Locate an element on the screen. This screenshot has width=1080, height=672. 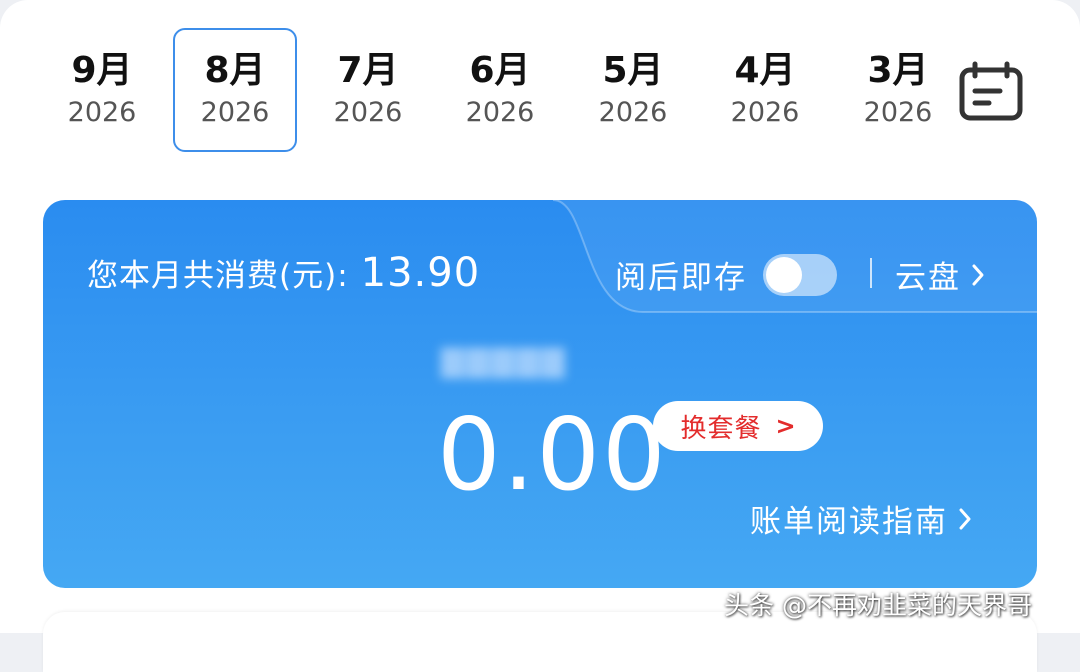
calendar-icon is located at coordinates (991, 91).